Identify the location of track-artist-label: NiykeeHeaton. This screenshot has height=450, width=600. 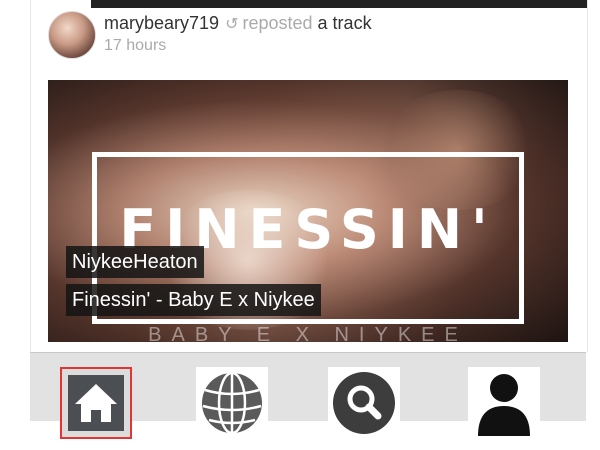
(135, 262).